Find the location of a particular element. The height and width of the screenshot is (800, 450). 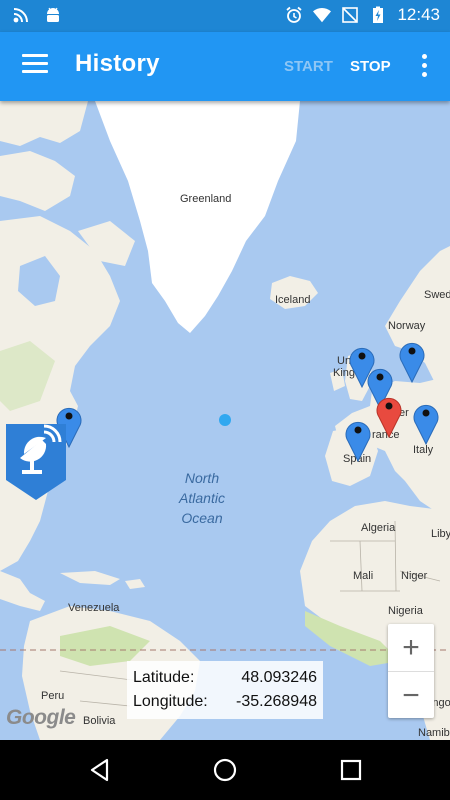

longitude-label: Longitude: is located at coordinates (170, 701).